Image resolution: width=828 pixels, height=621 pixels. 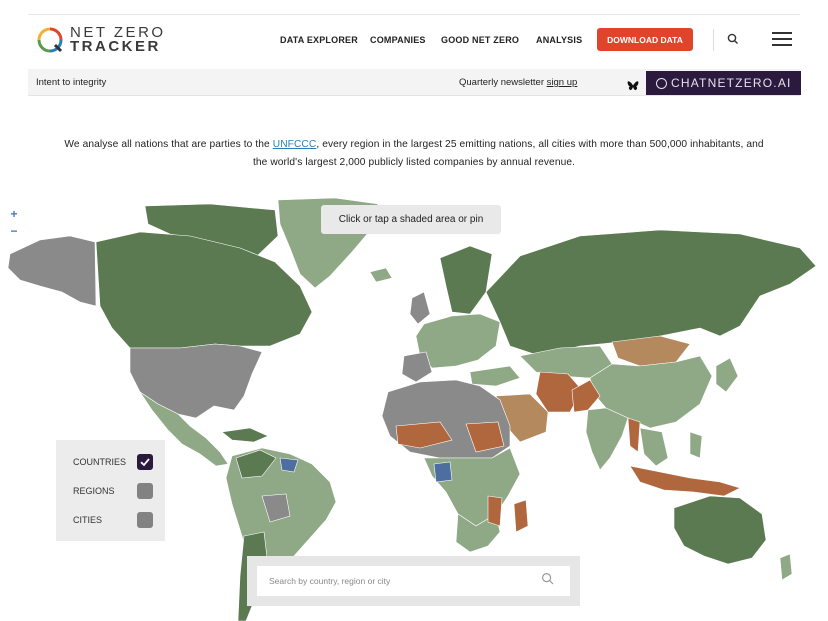 I want to click on nav-companies: COMPANIES, so click(x=398, y=40).